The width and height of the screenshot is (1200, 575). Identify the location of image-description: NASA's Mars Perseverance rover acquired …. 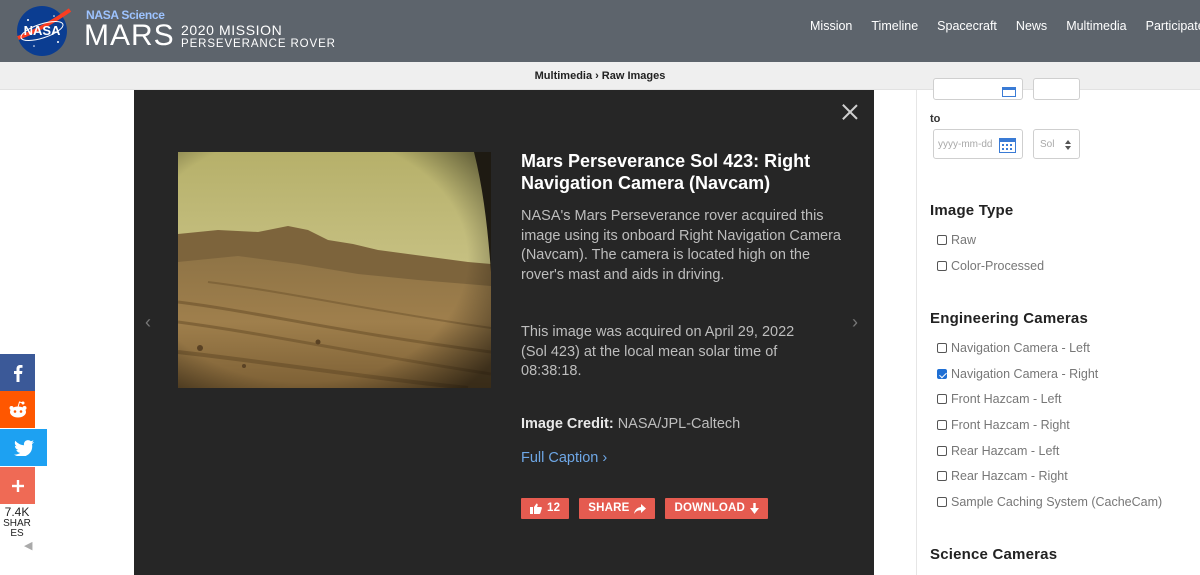
(681, 245).